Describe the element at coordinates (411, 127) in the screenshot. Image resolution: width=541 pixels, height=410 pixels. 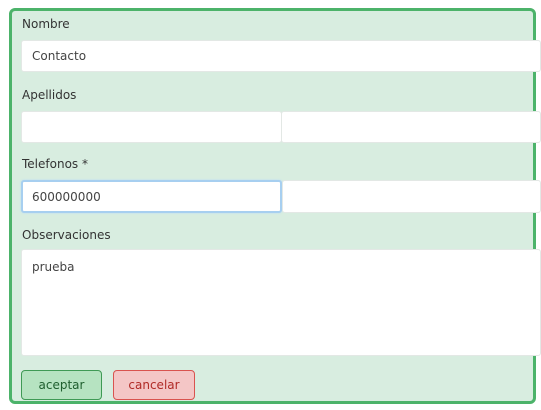
I see `apellido2-input` at that location.